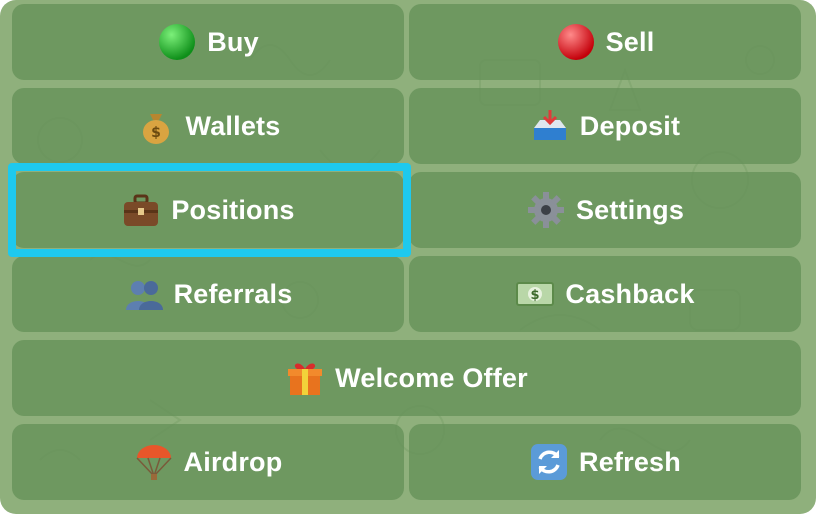  I want to click on sell-button: Sell, so click(605, 42).